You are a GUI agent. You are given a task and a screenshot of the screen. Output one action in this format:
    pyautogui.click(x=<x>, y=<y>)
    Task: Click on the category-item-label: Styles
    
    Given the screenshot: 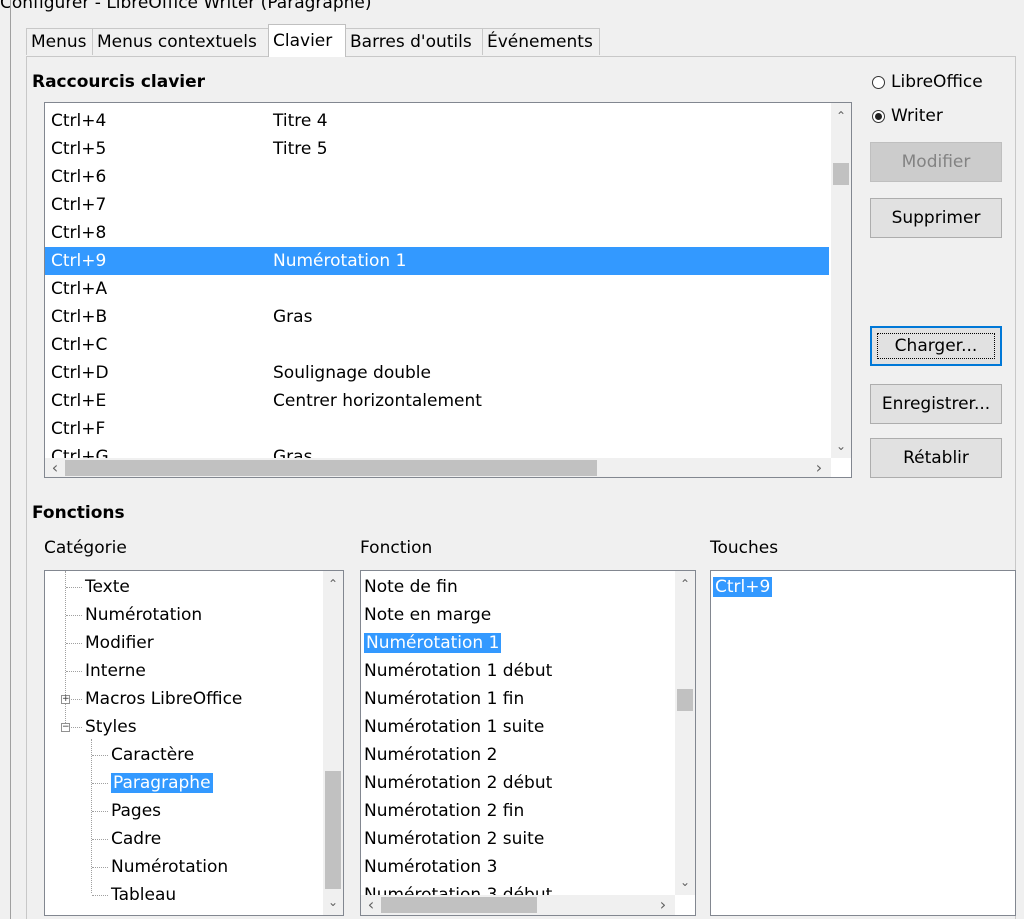 What is the action you would take?
    pyautogui.click(x=111, y=727)
    